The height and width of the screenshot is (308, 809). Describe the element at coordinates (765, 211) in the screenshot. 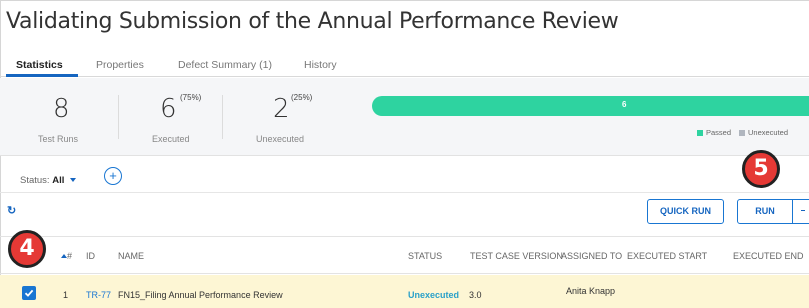

I see `run-button: RUN` at that location.